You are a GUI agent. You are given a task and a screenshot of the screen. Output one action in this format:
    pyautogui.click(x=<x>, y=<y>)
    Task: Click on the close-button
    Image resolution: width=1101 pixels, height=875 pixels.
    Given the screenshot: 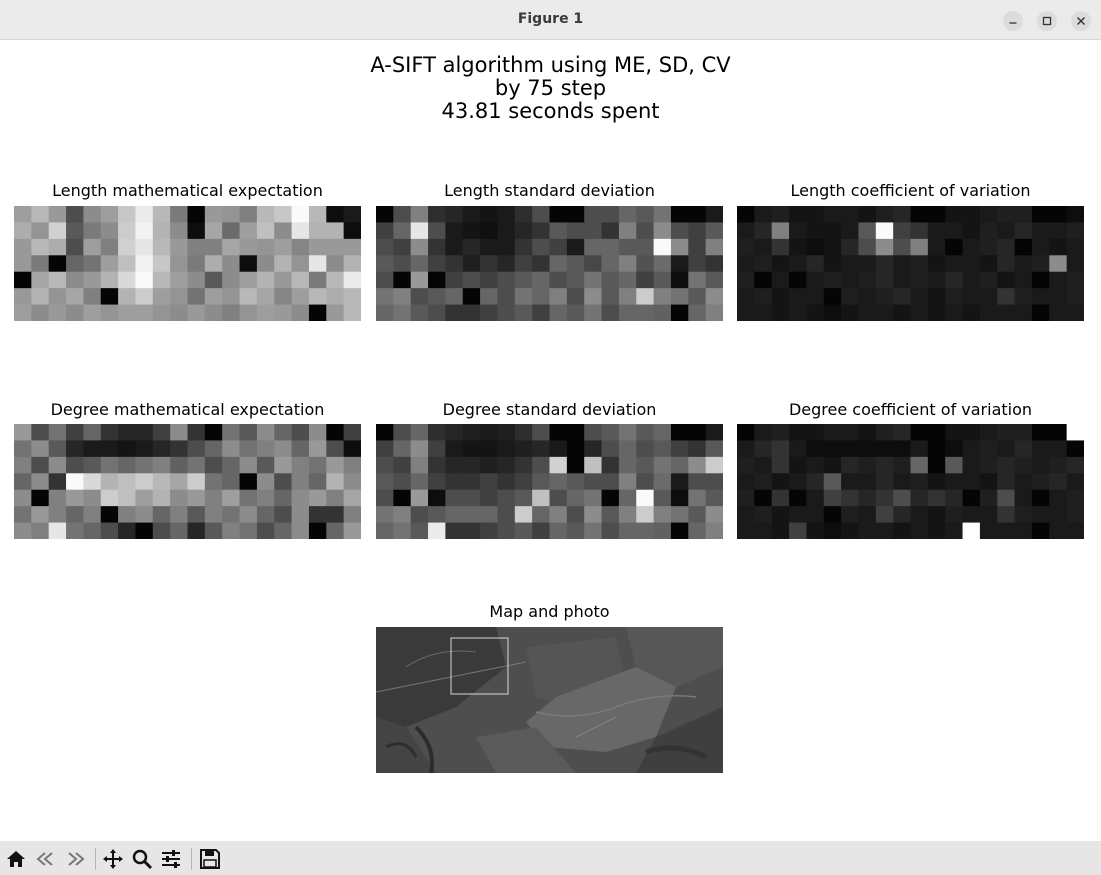 What is the action you would take?
    pyautogui.click(x=1081, y=21)
    